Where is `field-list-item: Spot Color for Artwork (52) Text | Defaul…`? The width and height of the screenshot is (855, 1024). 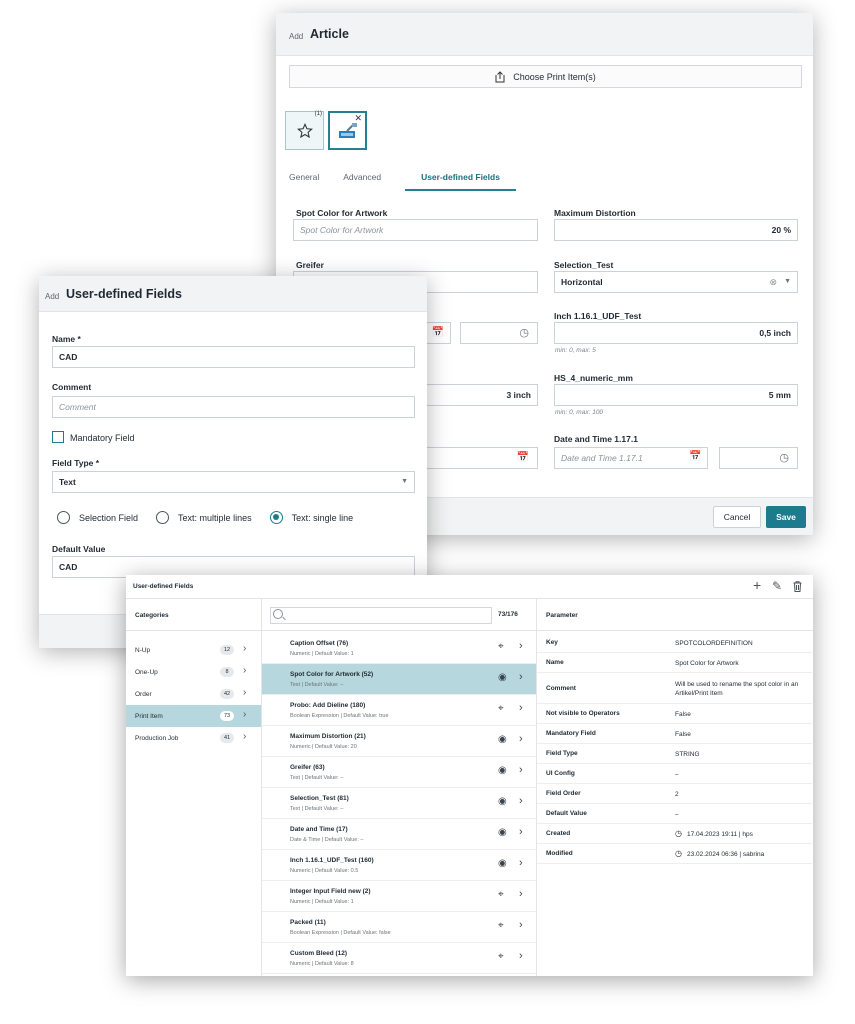
field-list-item: Spot Color for Artwork (52) Text | Defaul… is located at coordinates (399, 679).